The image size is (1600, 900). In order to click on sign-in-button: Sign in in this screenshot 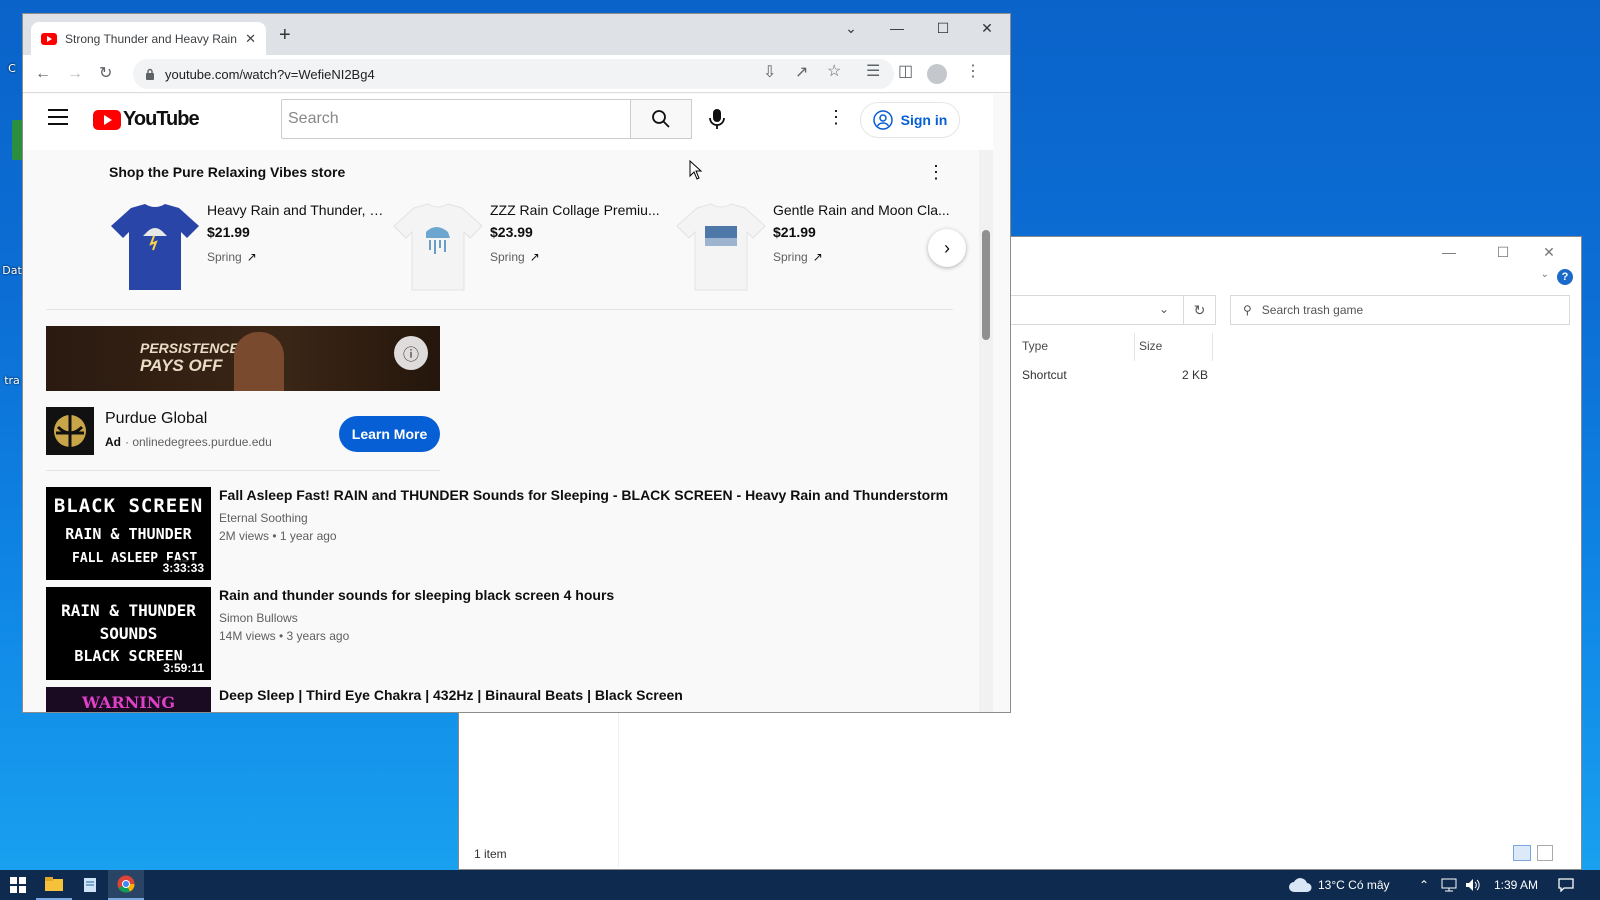, I will do `click(910, 120)`.